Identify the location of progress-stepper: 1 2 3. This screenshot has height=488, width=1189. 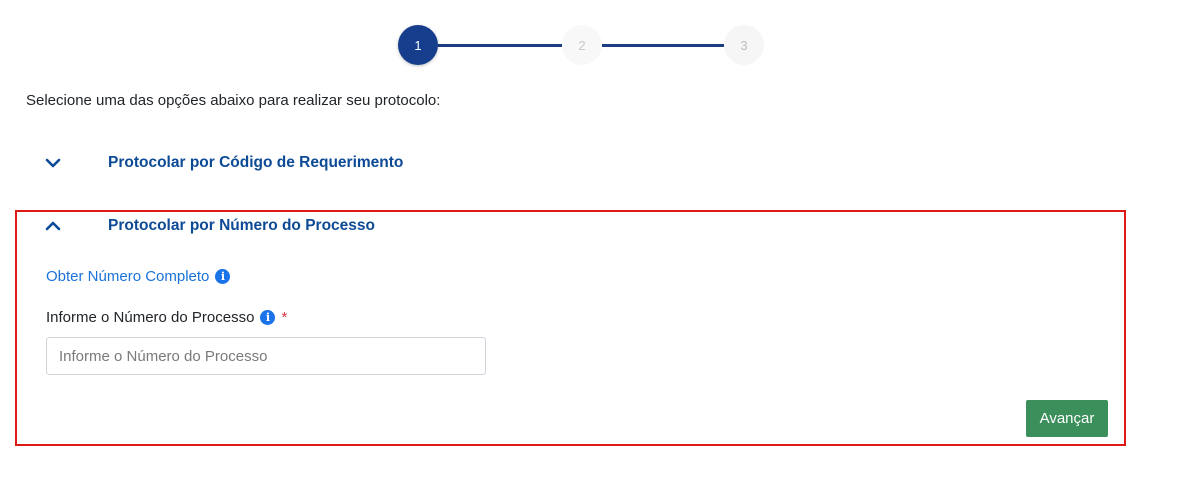
(581, 45).